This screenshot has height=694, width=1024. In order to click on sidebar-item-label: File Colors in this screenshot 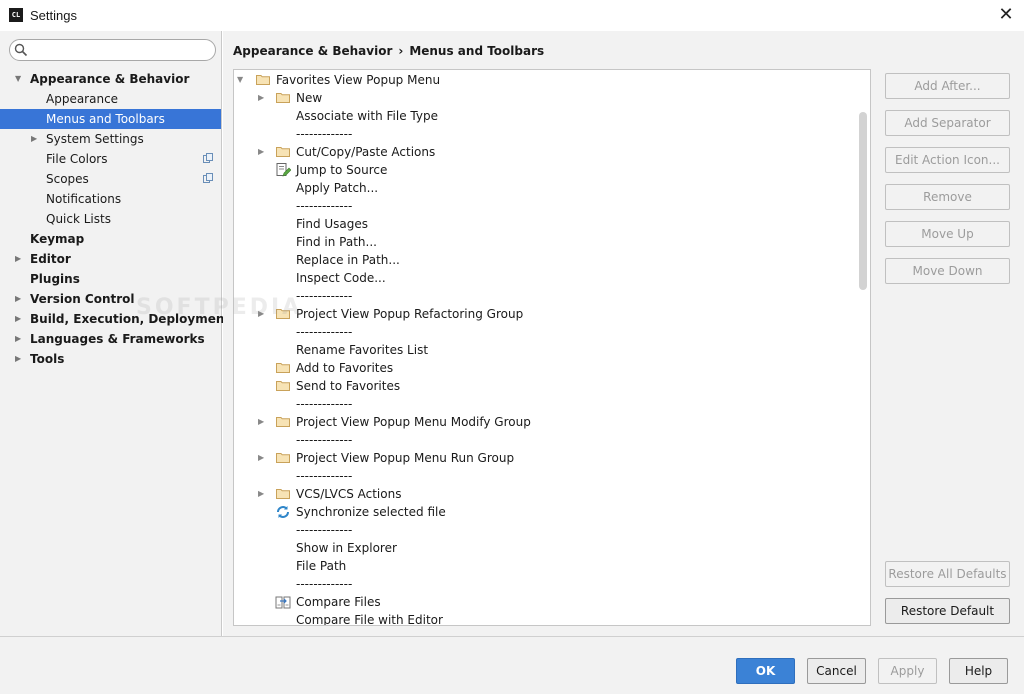, I will do `click(77, 159)`.